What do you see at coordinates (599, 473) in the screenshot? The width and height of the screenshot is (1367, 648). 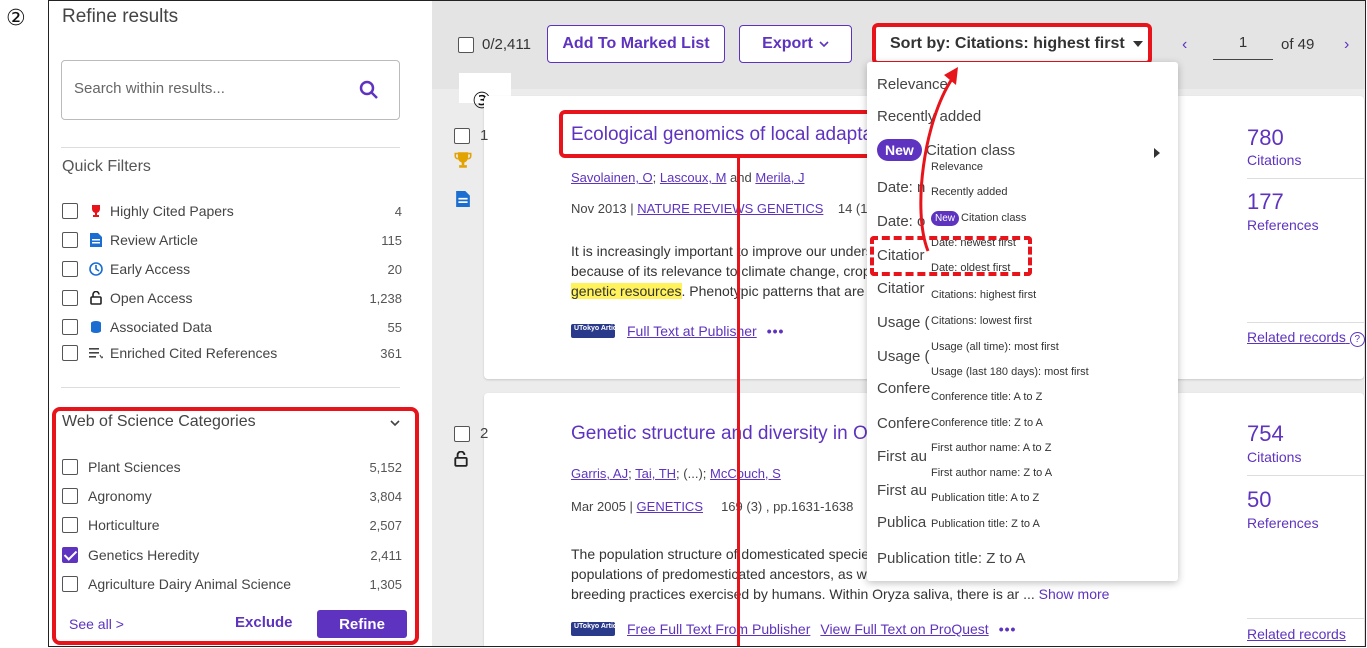 I see `author-link: Garris, AJ` at bounding box center [599, 473].